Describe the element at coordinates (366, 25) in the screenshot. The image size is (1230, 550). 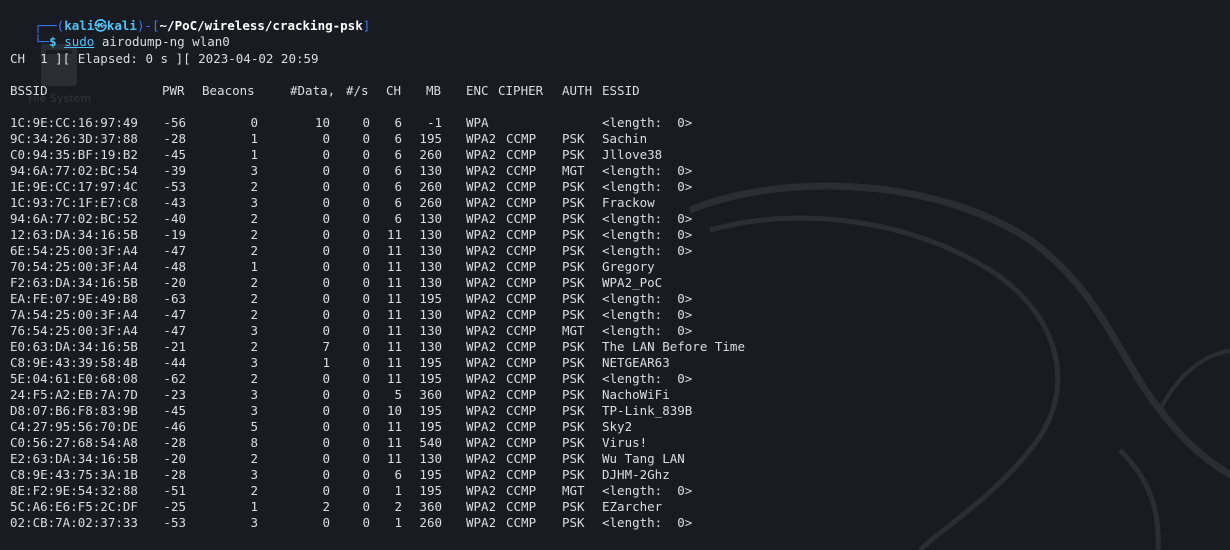
I see `prompt-close-bracket: ]` at that location.